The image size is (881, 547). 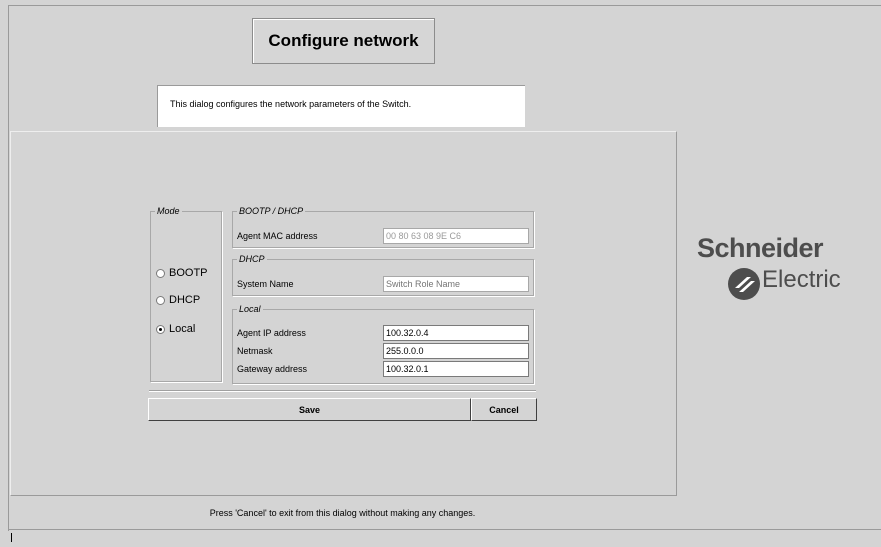 What do you see at coordinates (760, 248) in the screenshot?
I see `logo-line1: Schneider` at bounding box center [760, 248].